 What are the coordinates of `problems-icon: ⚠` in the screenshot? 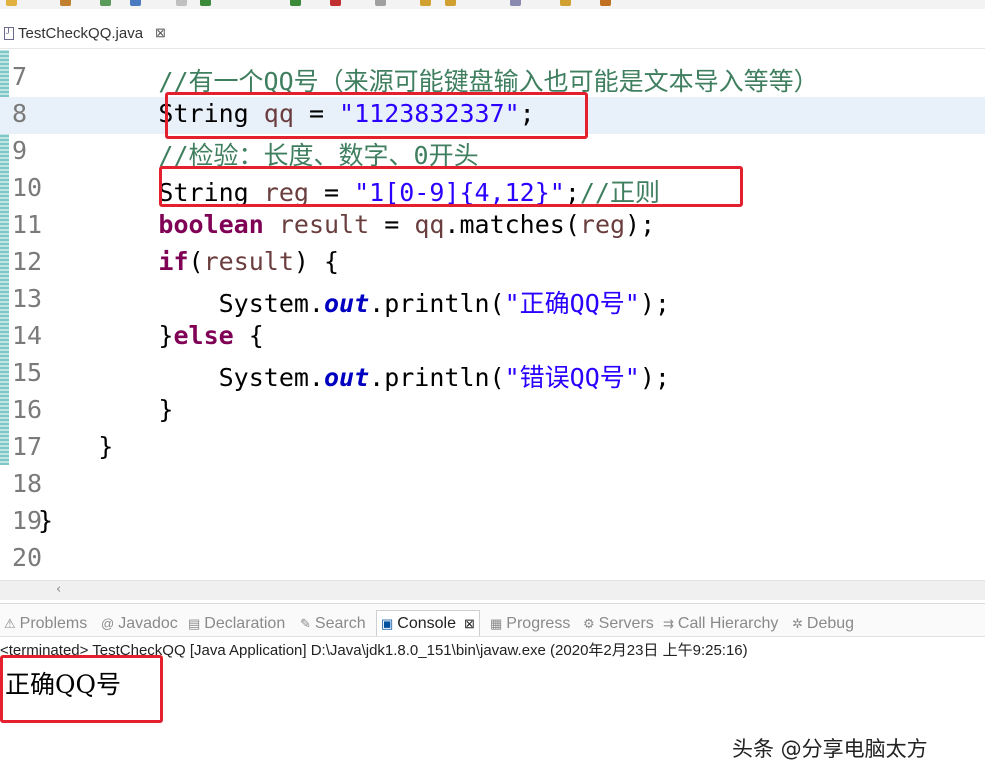 It's located at (10, 623).